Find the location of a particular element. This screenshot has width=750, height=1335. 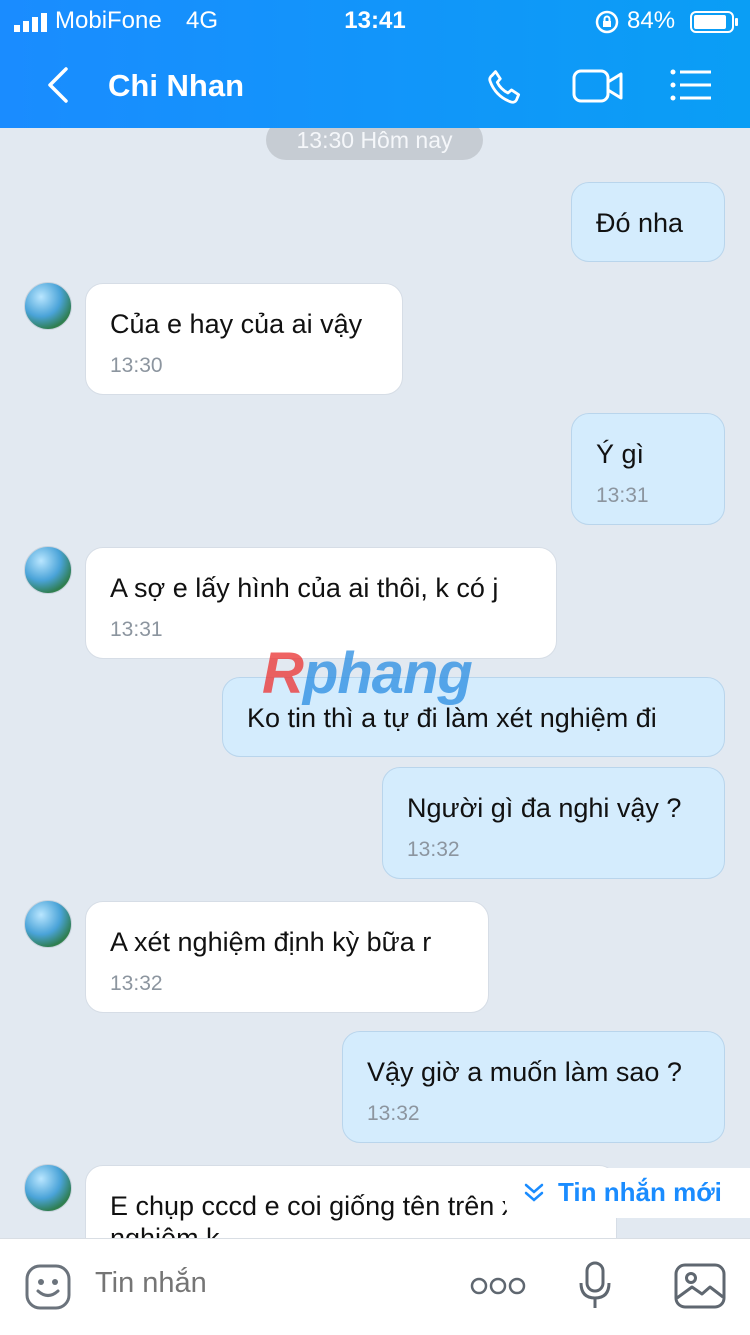

message-text: Vậy giờ a muốn làm sao ? is located at coordinates (524, 1072).